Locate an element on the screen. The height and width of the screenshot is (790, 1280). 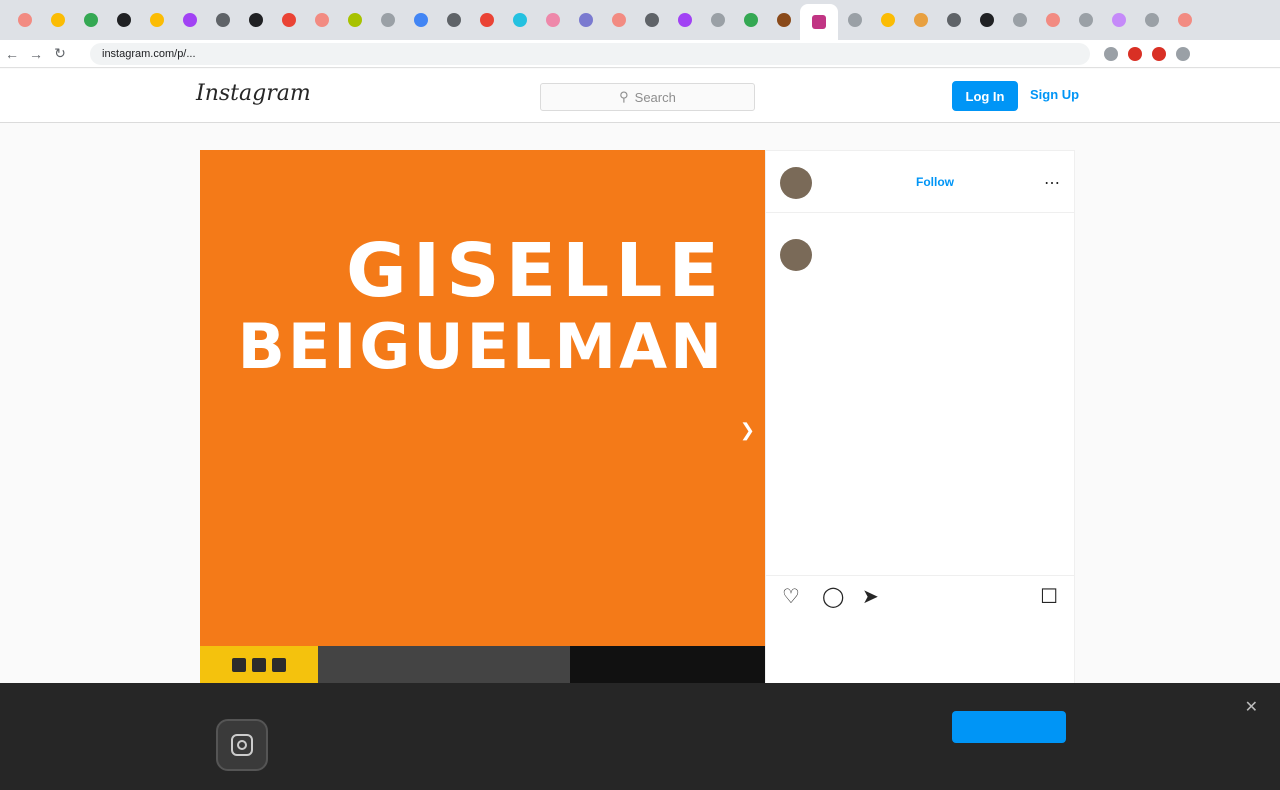
forward-icon: → is located at coordinates (36, 54).